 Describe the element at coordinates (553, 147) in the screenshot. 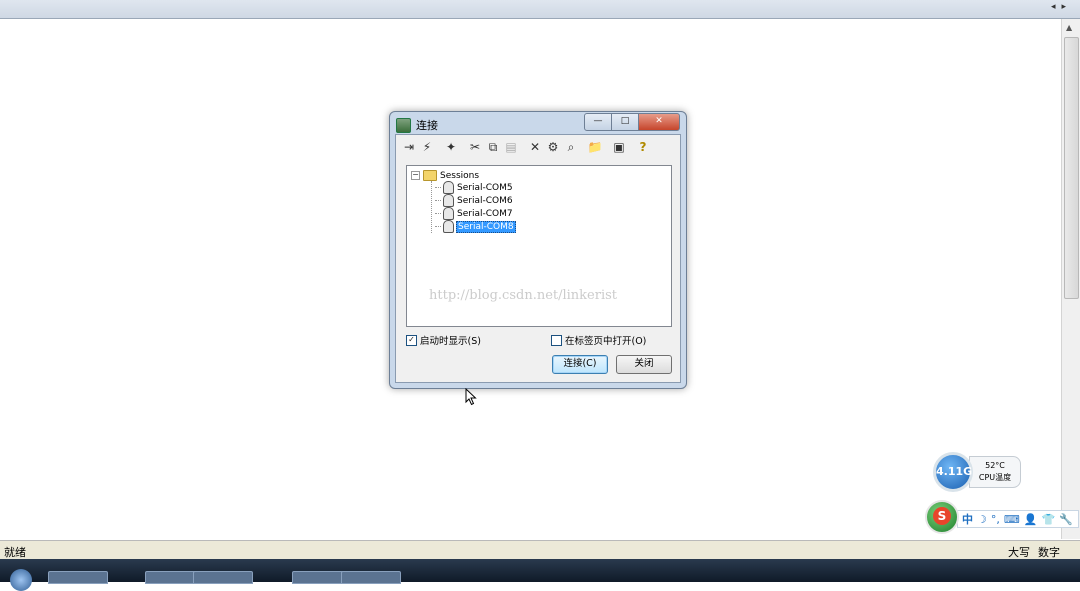

I see `properties-icon: ⚙` at that location.